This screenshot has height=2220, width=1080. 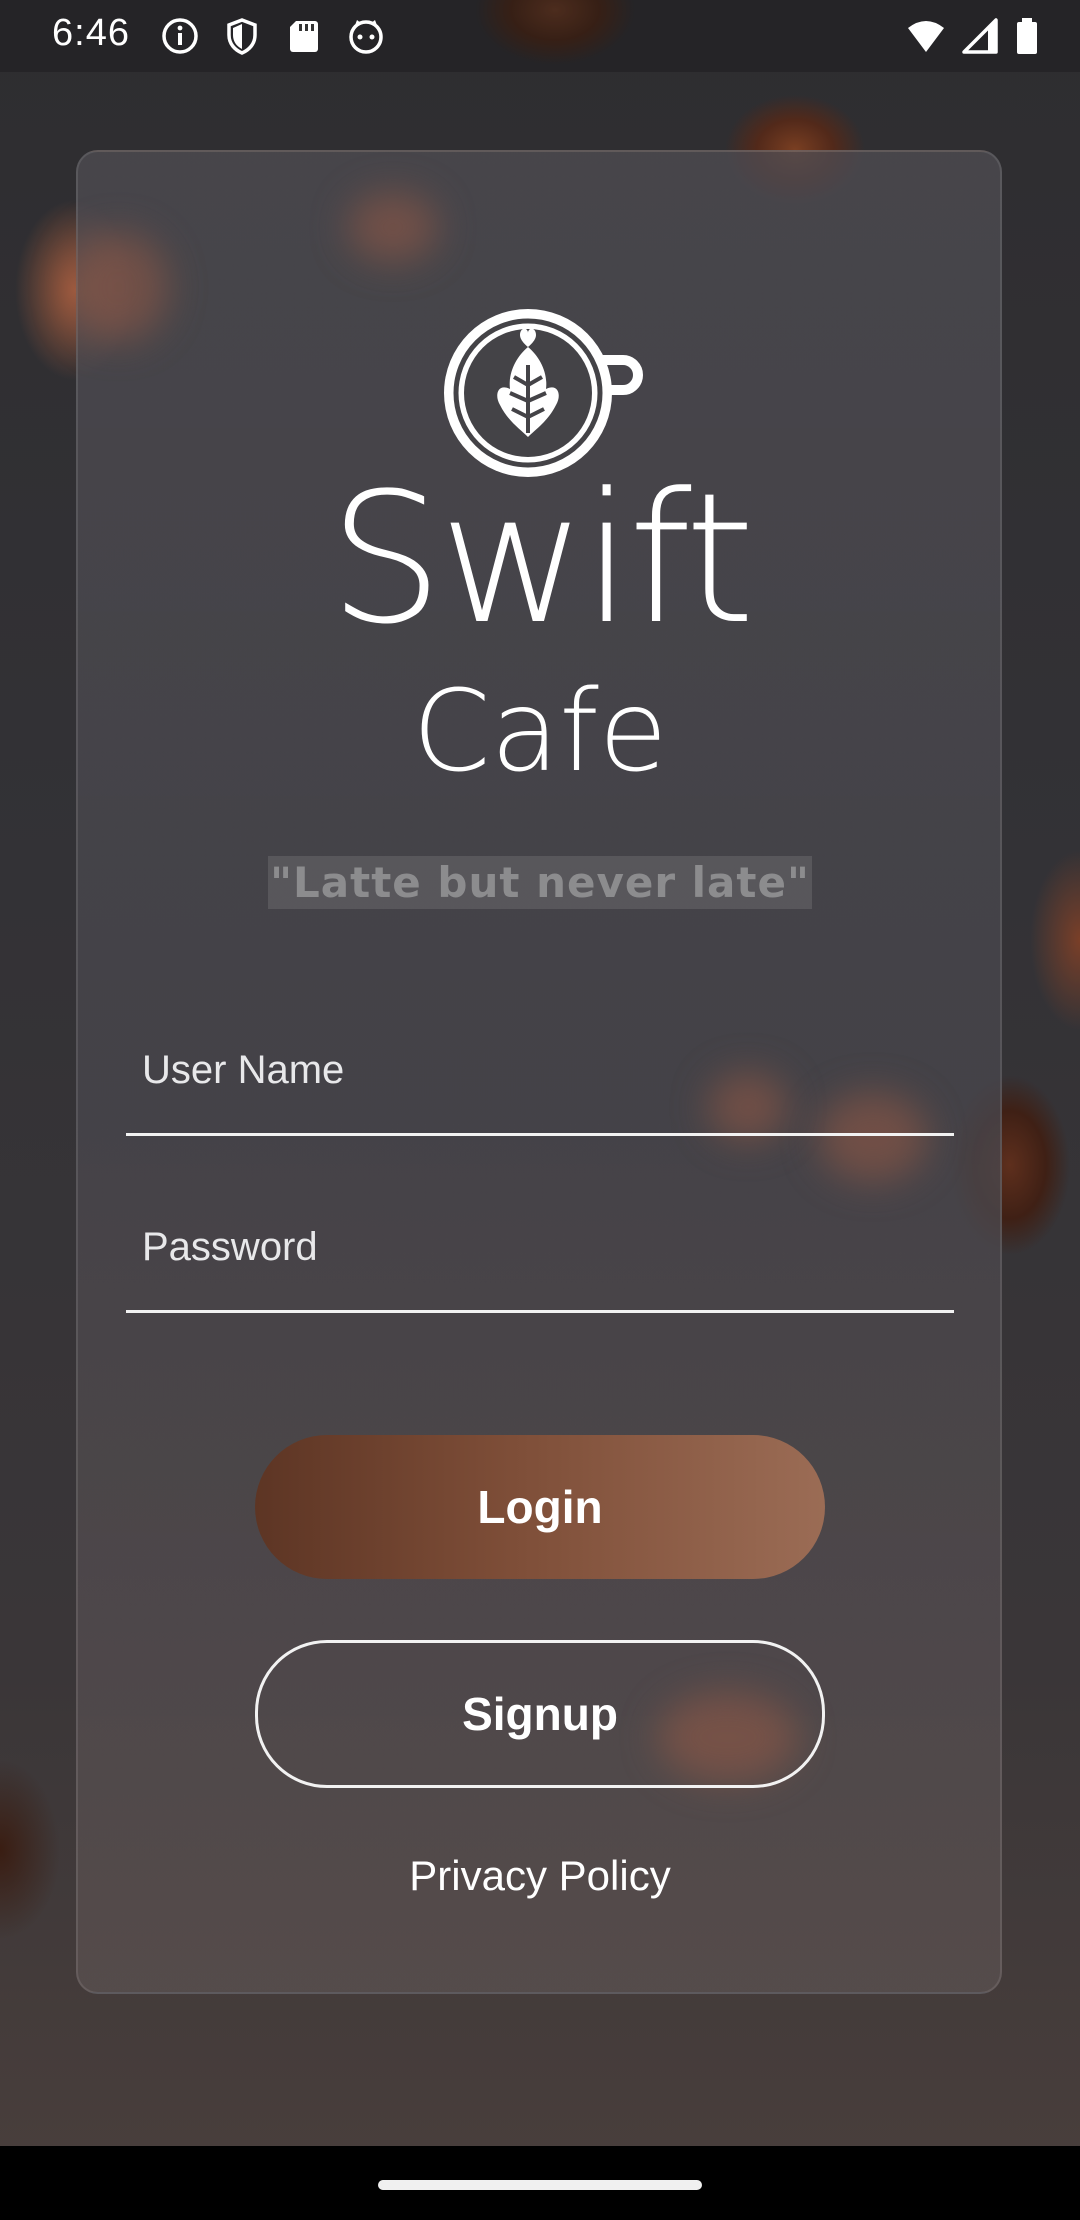 What do you see at coordinates (532, 1247) in the screenshot?
I see `password-input` at bounding box center [532, 1247].